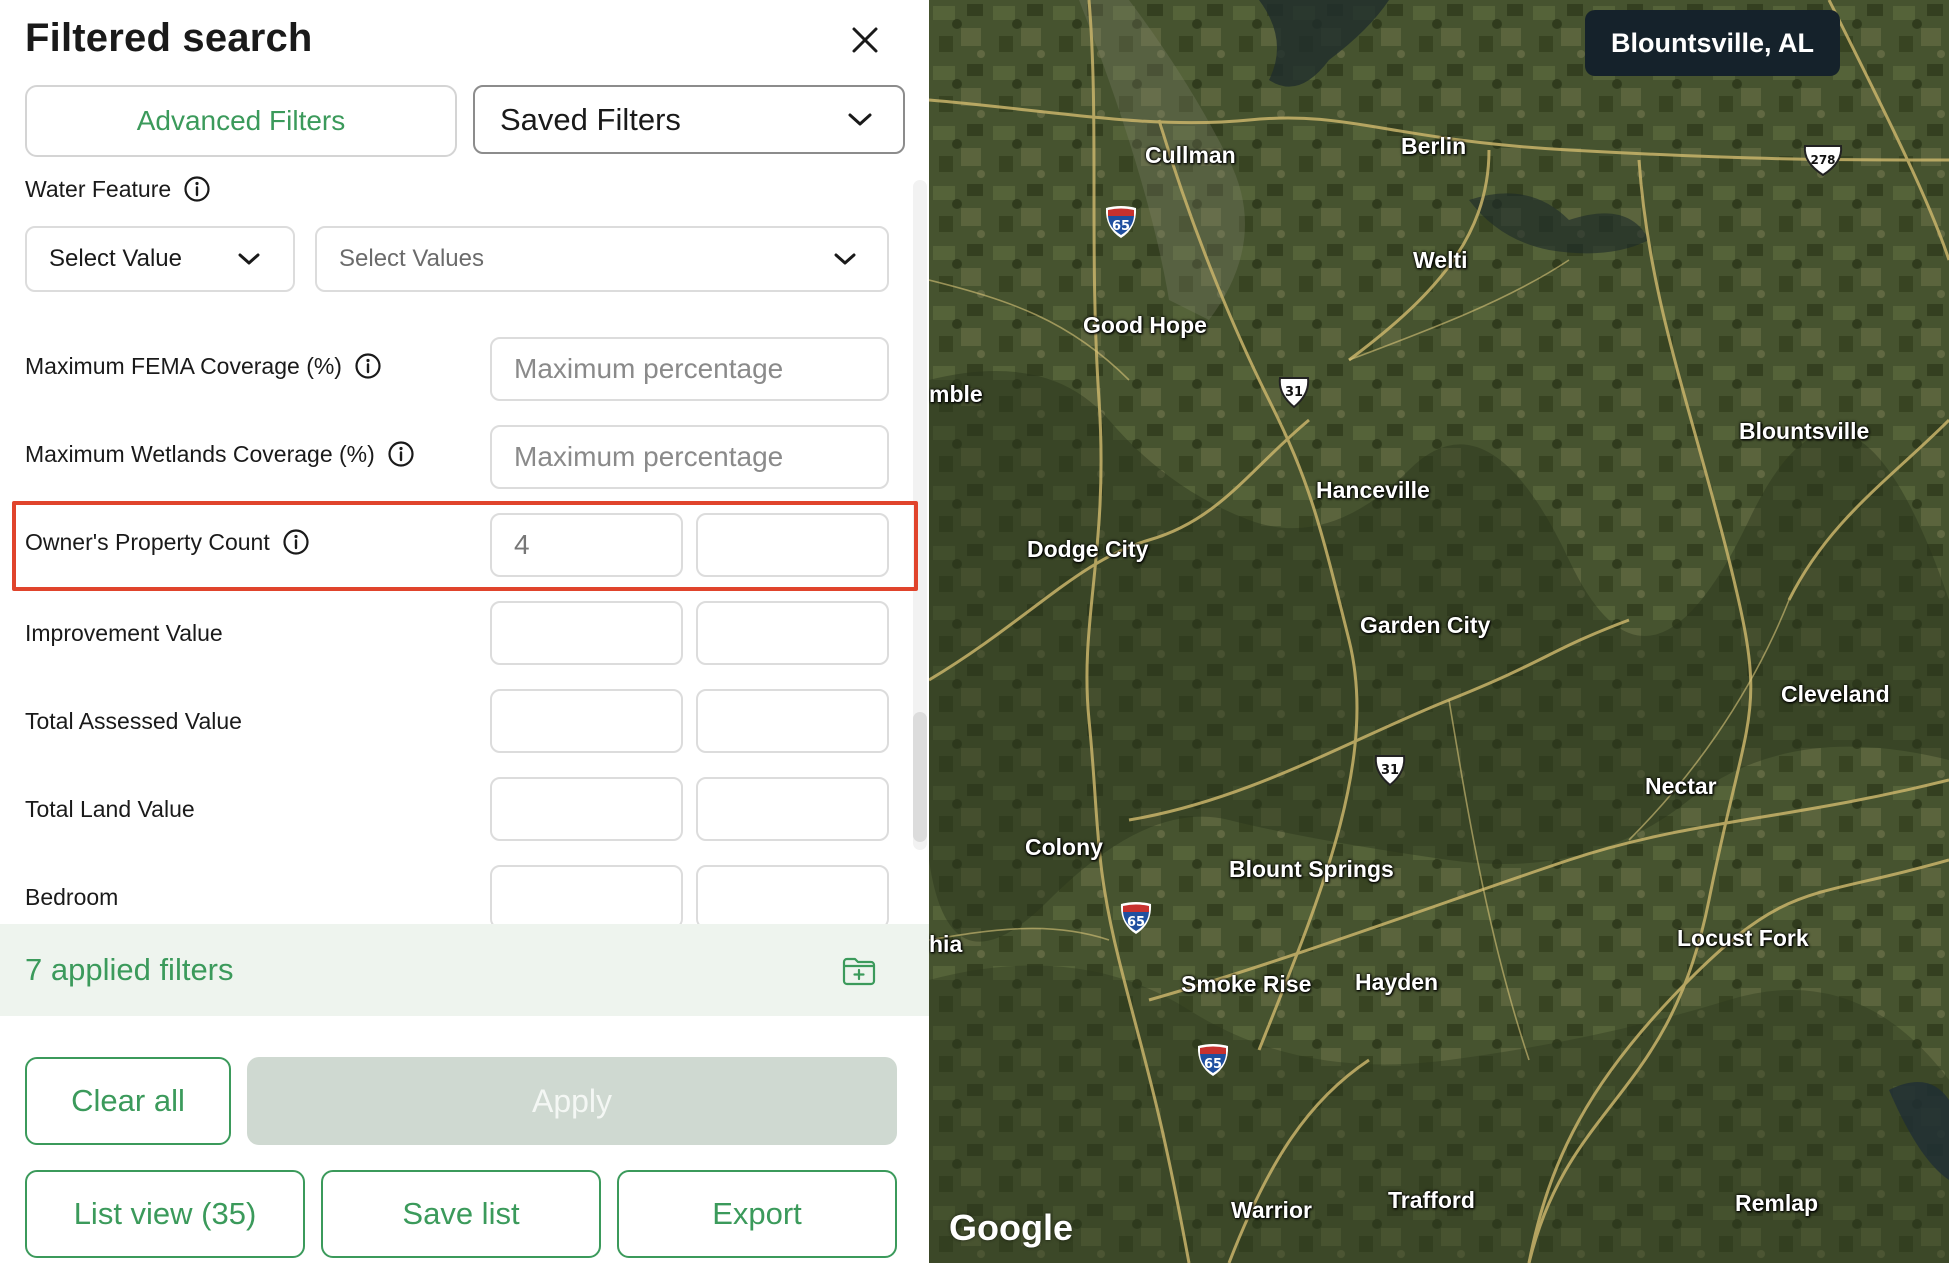  Describe the element at coordinates (147, 541) in the screenshot. I see `owner-count-label-text: Owner's Property Count` at that location.